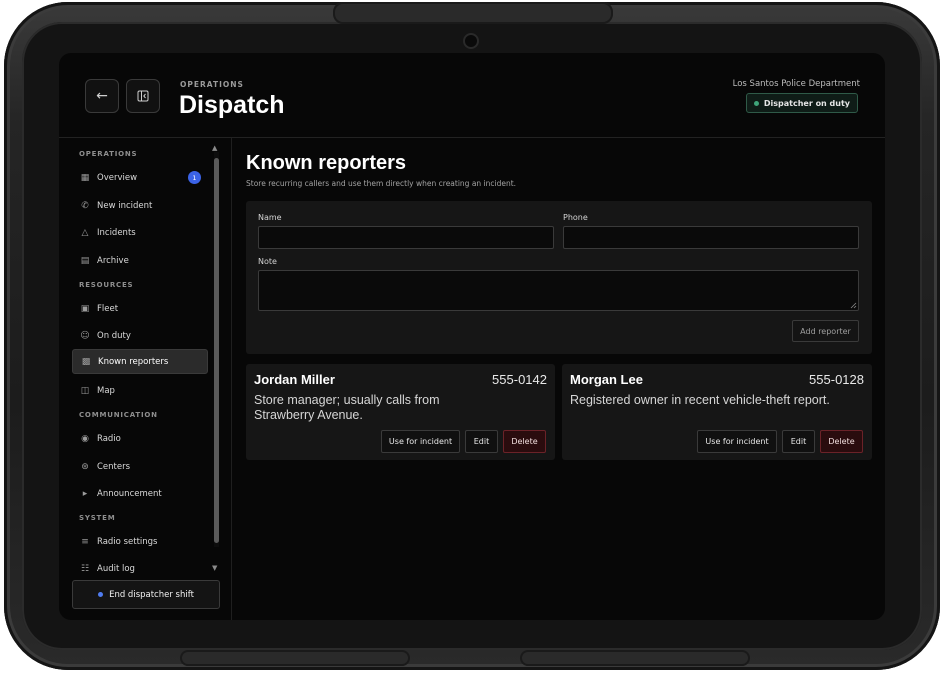  What do you see at coordinates (796, 84) in the screenshot?
I see `organization-name: Los Santos Police Department` at bounding box center [796, 84].